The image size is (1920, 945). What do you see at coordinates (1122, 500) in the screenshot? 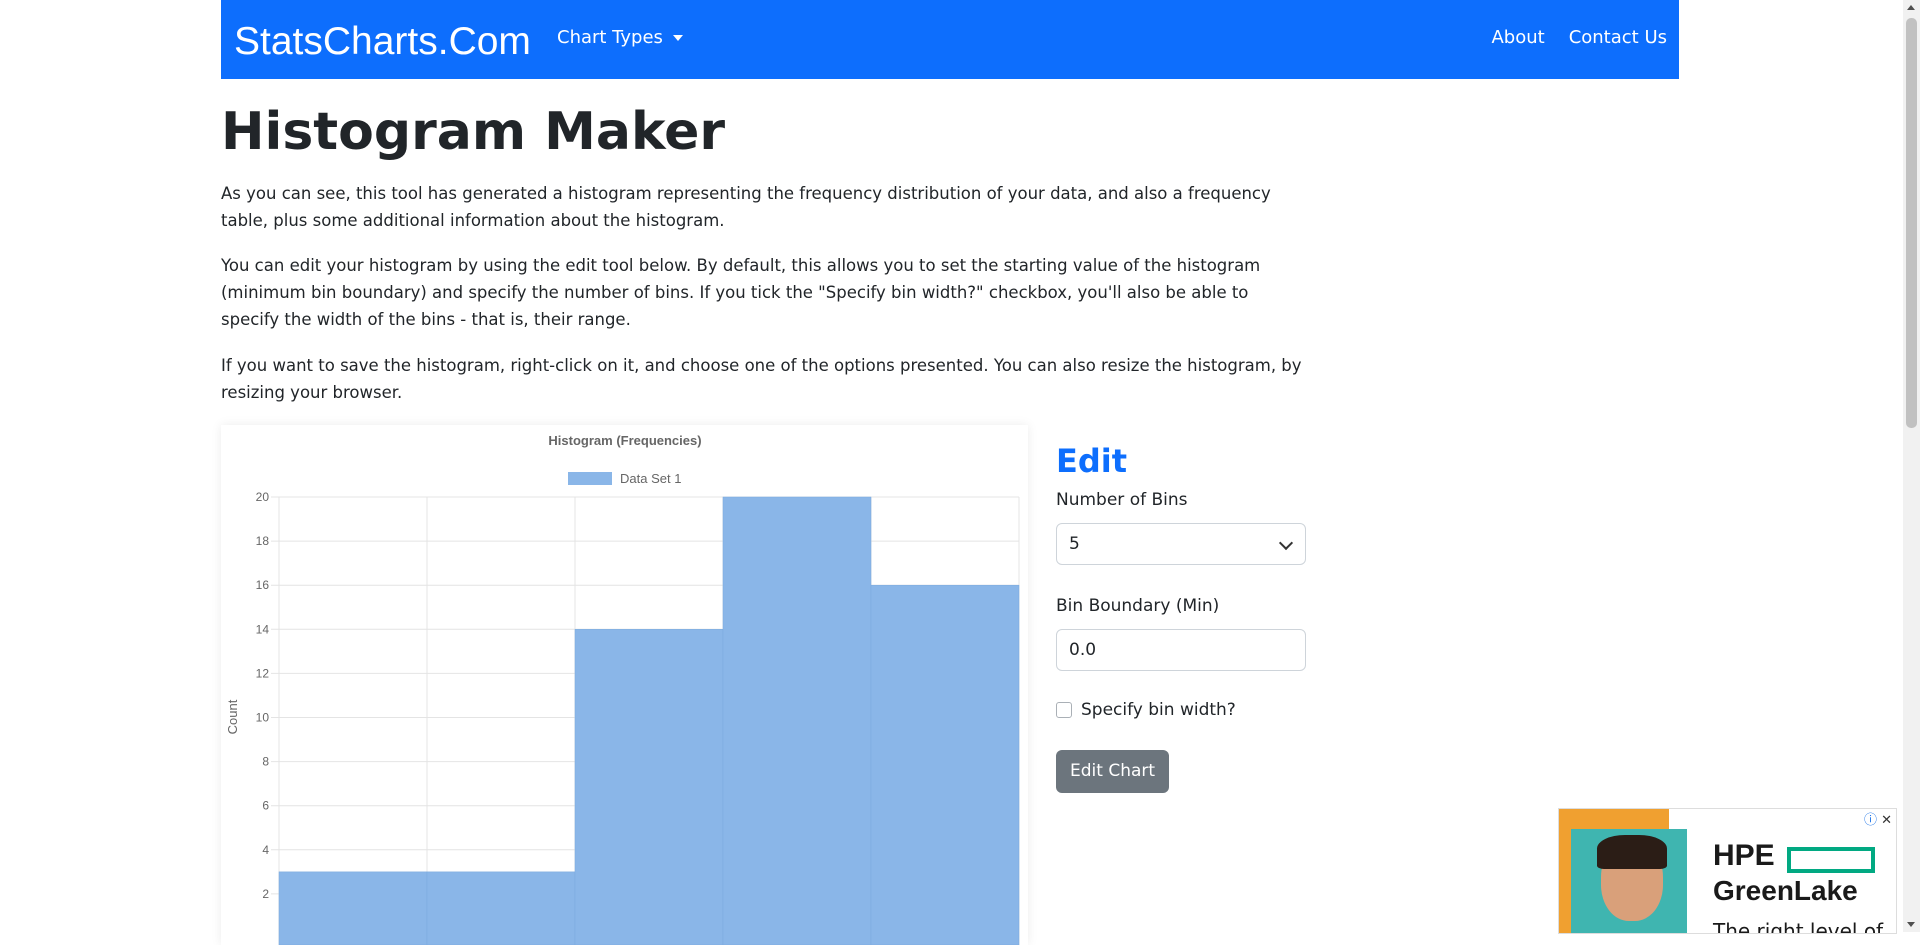
I see `bins-label: Number of Bins` at bounding box center [1122, 500].